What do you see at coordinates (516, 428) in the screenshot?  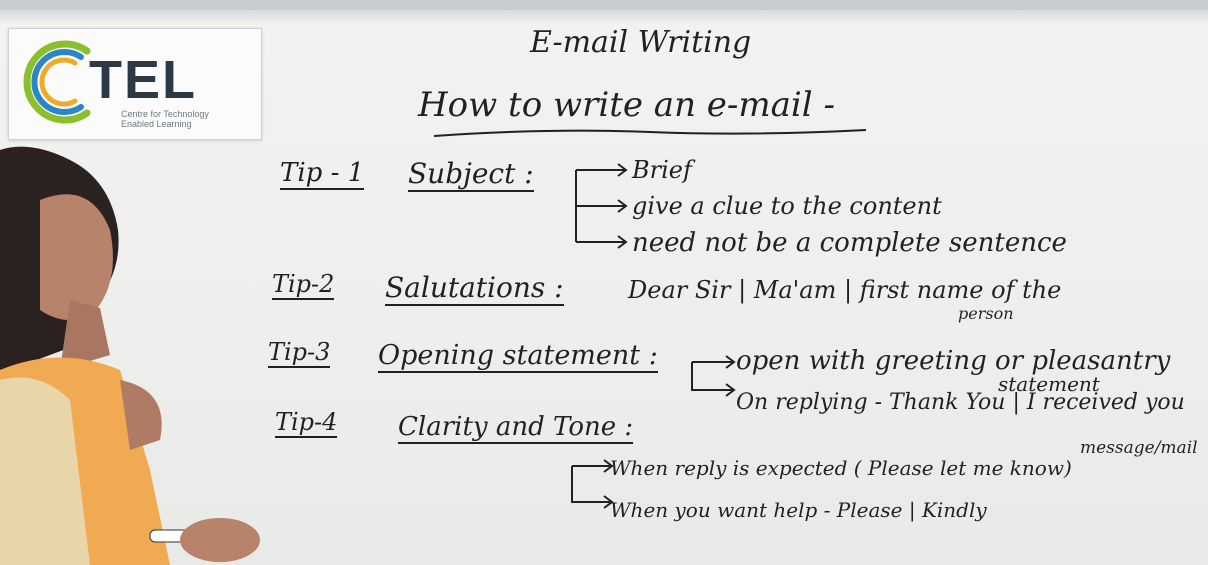 I see `tip4-topic: Clarity and Tone :` at bounding box center [516, 428].